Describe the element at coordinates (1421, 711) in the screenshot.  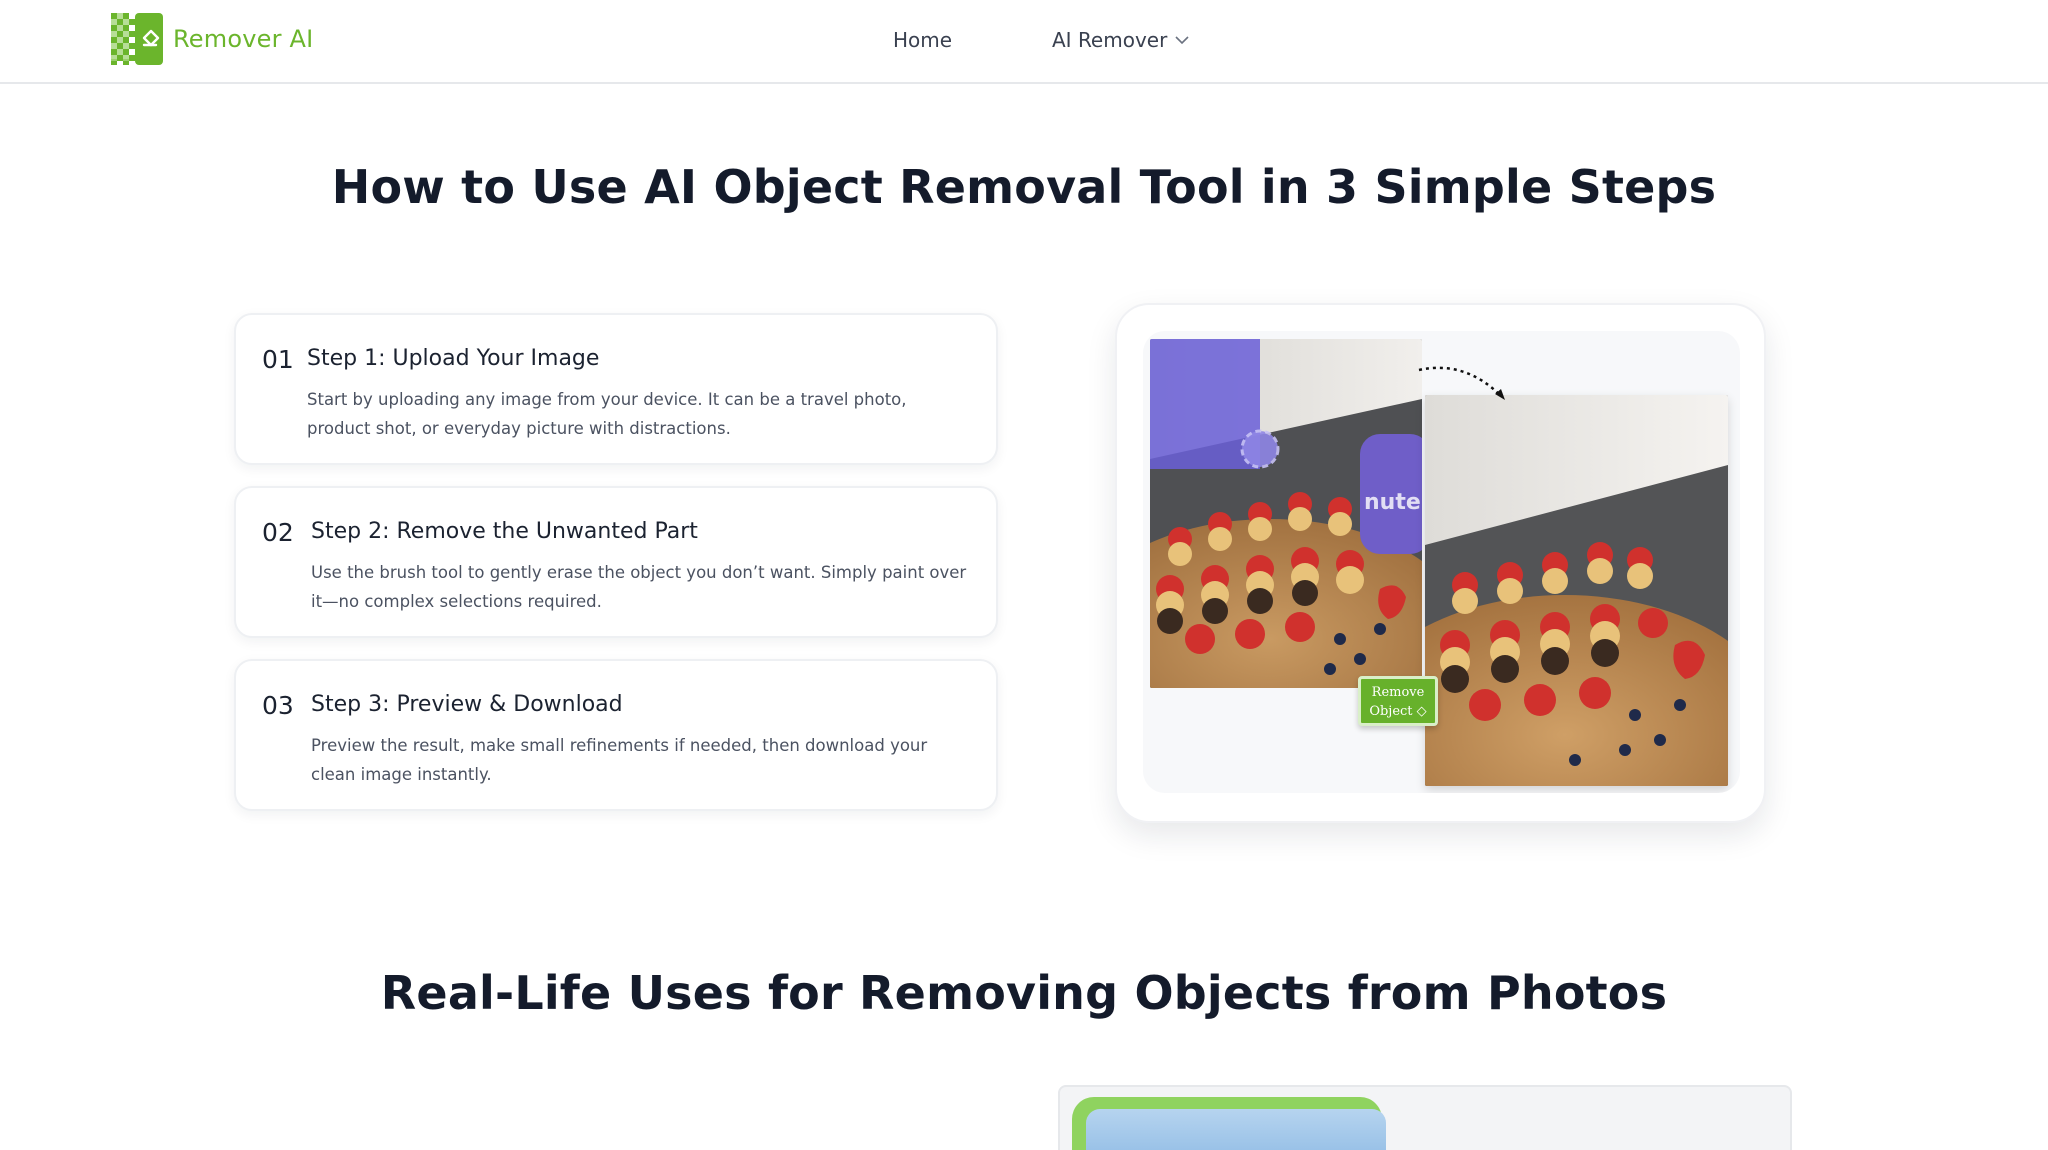
I see `eraser-icon: ◇` at that location.